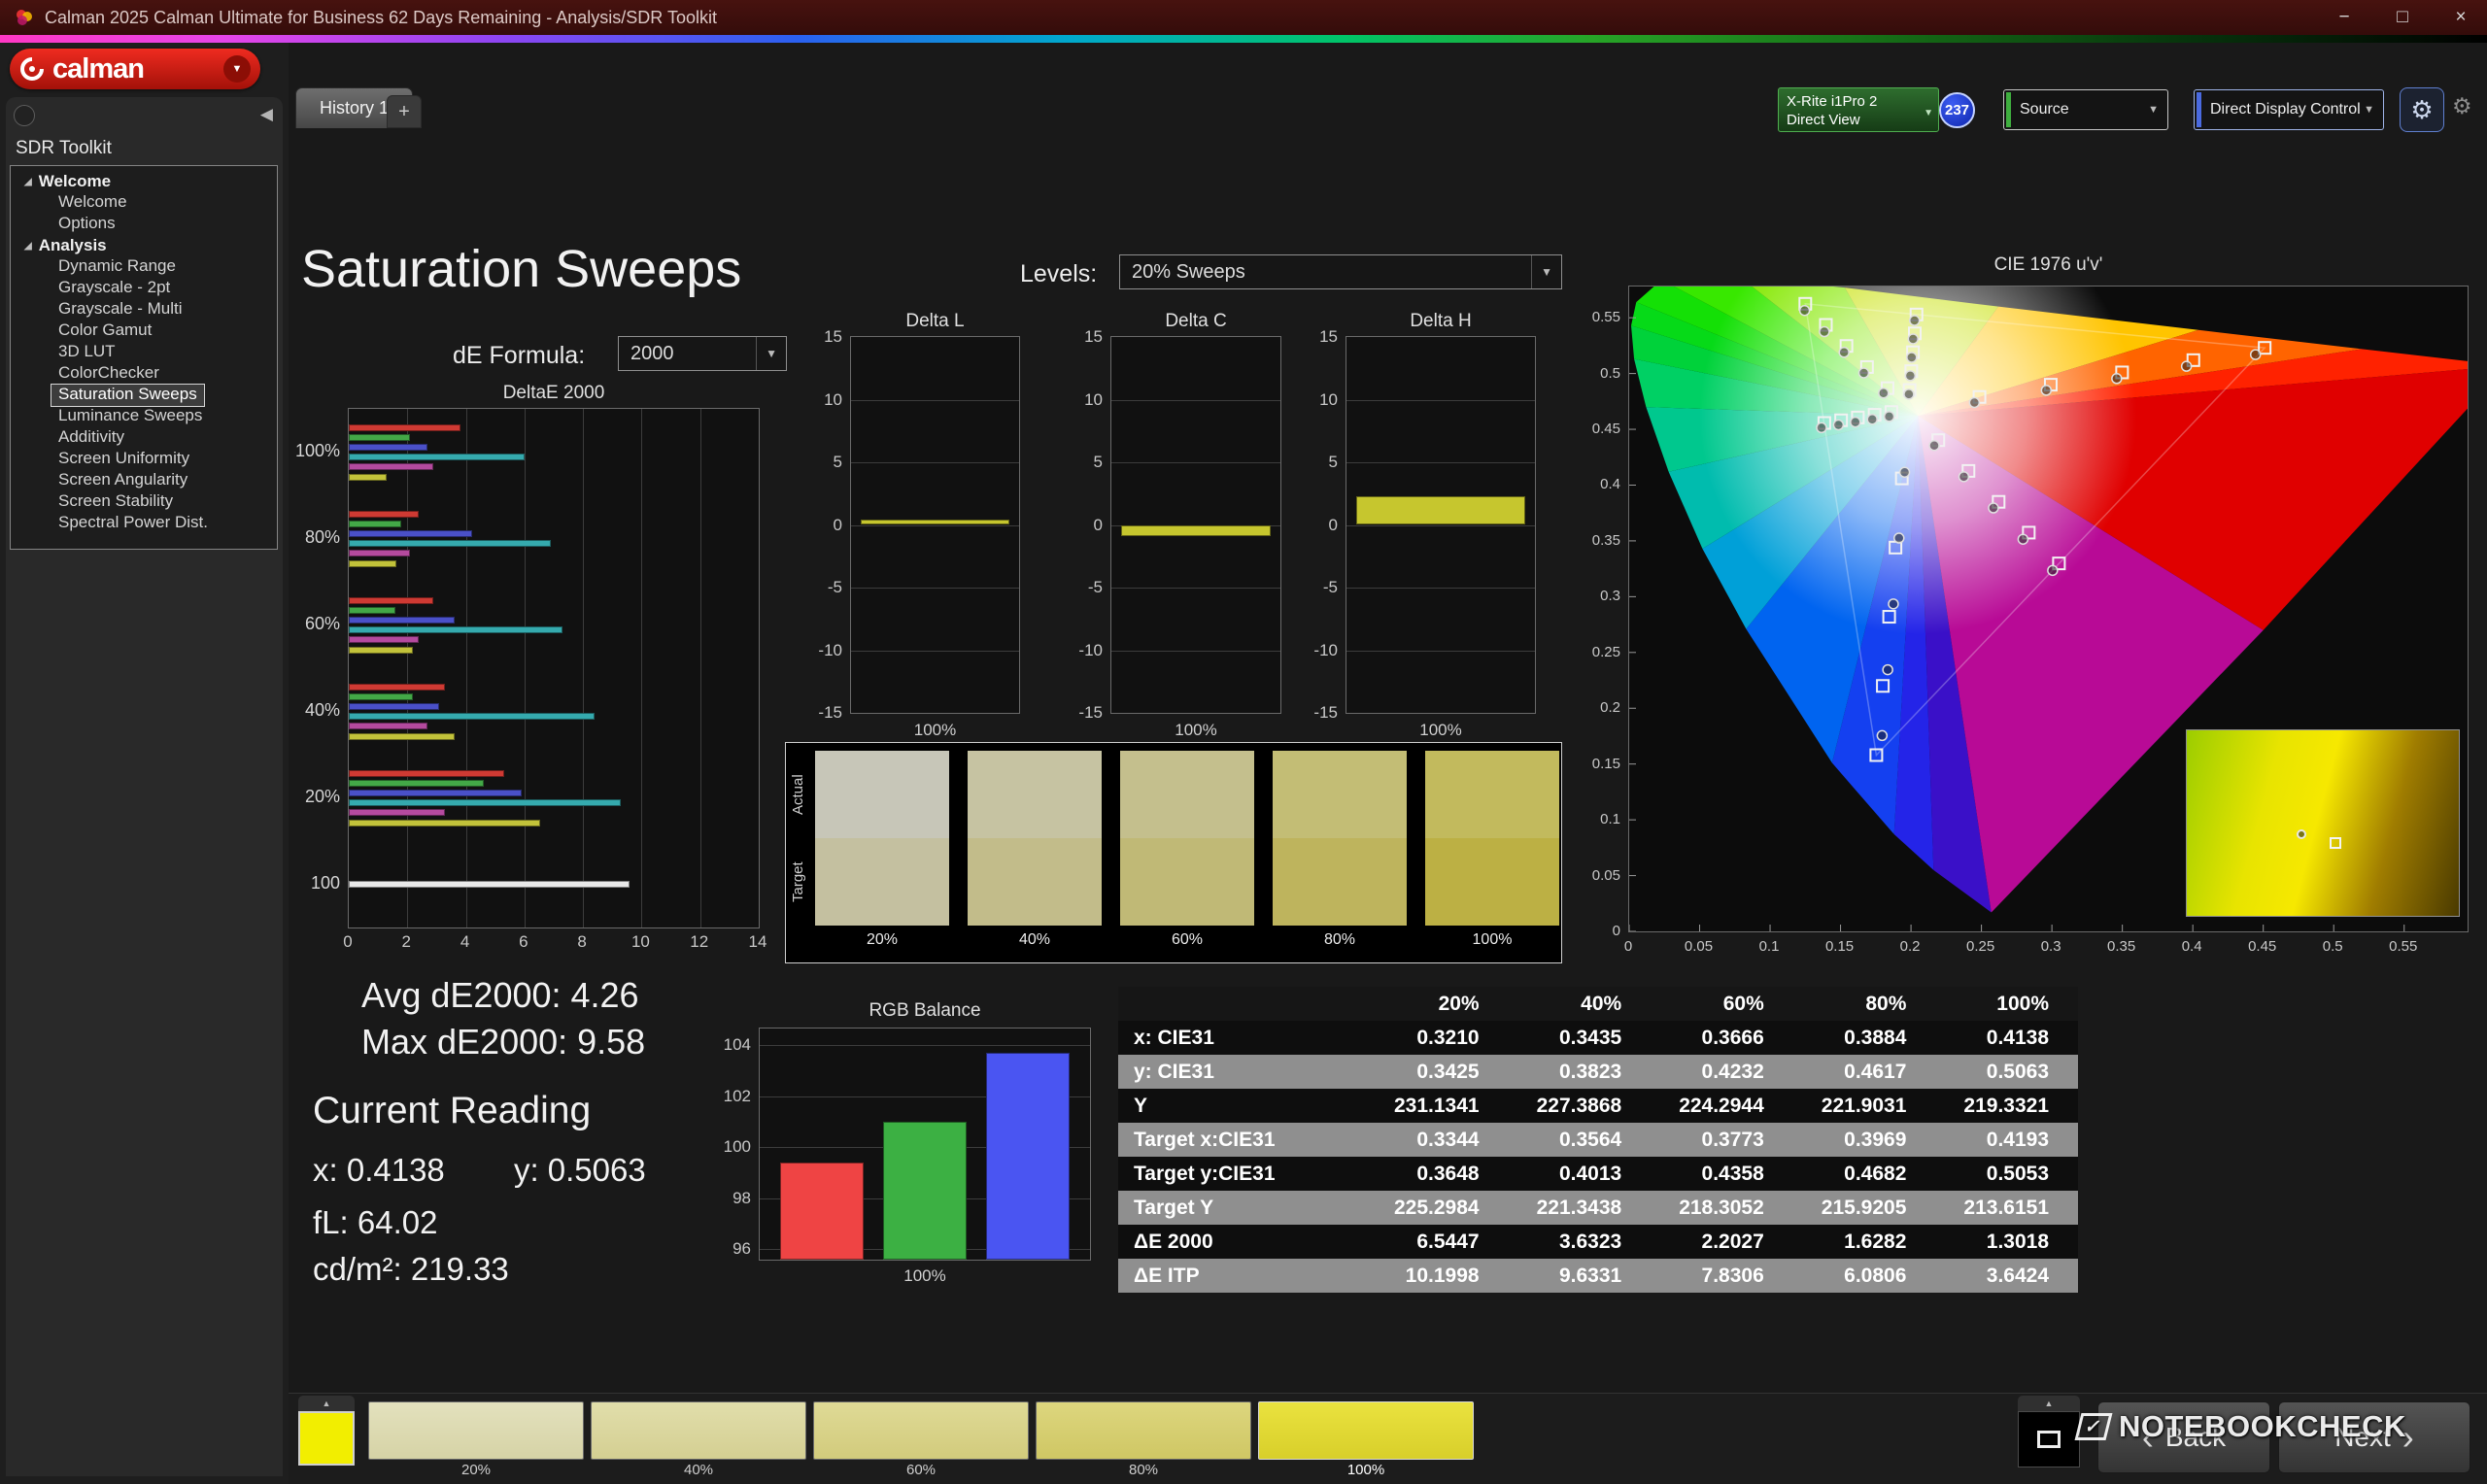  I want to click on cie-ytick-label: 0.2, so click(1610, 708).